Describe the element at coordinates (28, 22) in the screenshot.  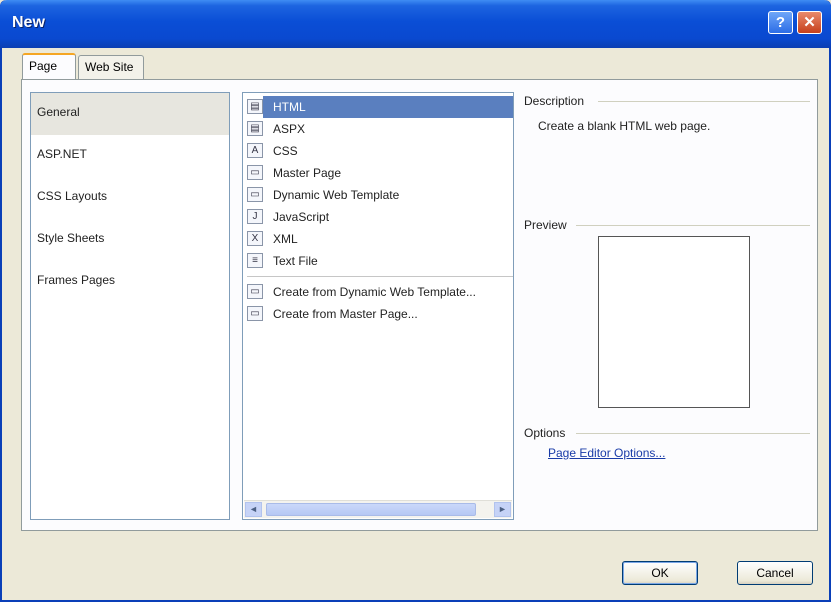
I see `dialog-title: New` at that location.